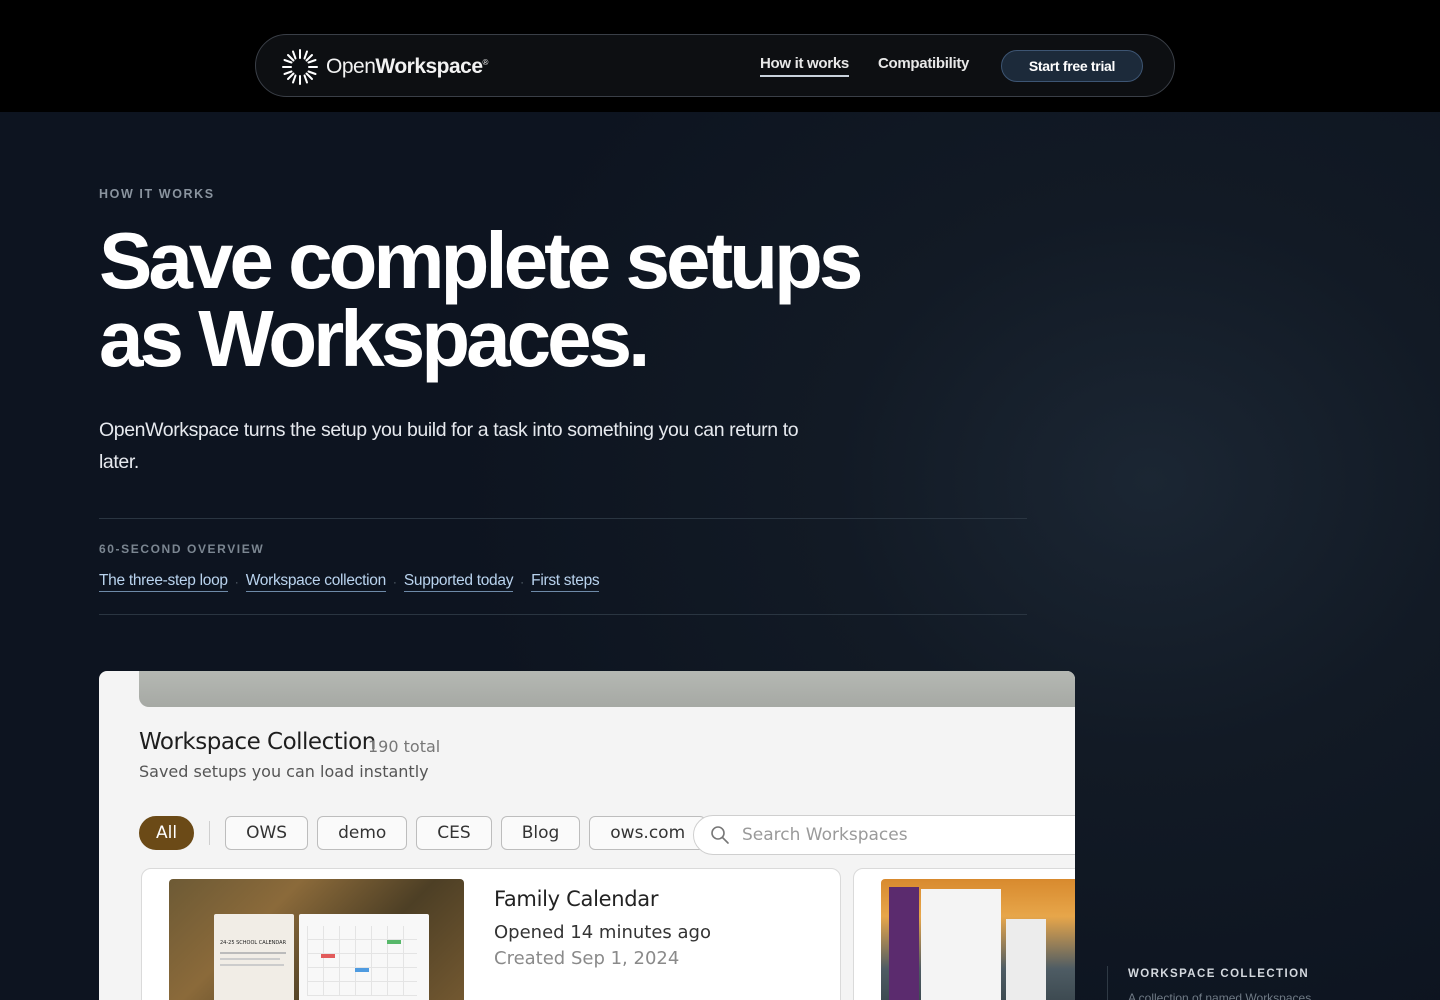 The height and width of the screenshot is (1000, 1440). I want to click on hero-title: Save complete setups as Workspaces., so click(549, 300).